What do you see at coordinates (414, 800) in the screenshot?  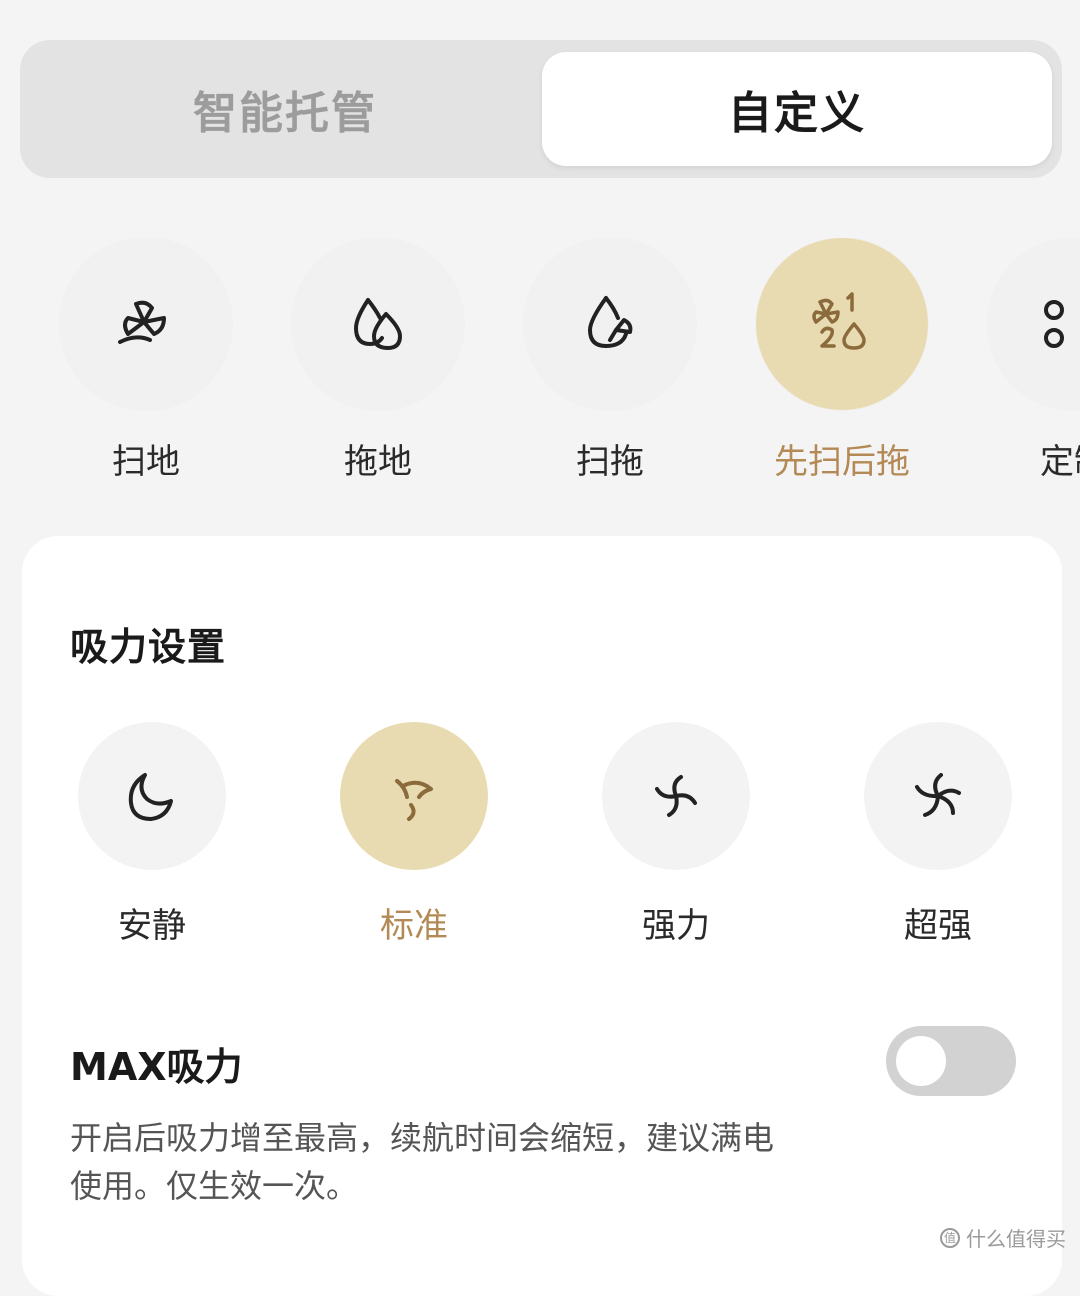 I see `fan-standard-icon` at bounding box center [414, 800].